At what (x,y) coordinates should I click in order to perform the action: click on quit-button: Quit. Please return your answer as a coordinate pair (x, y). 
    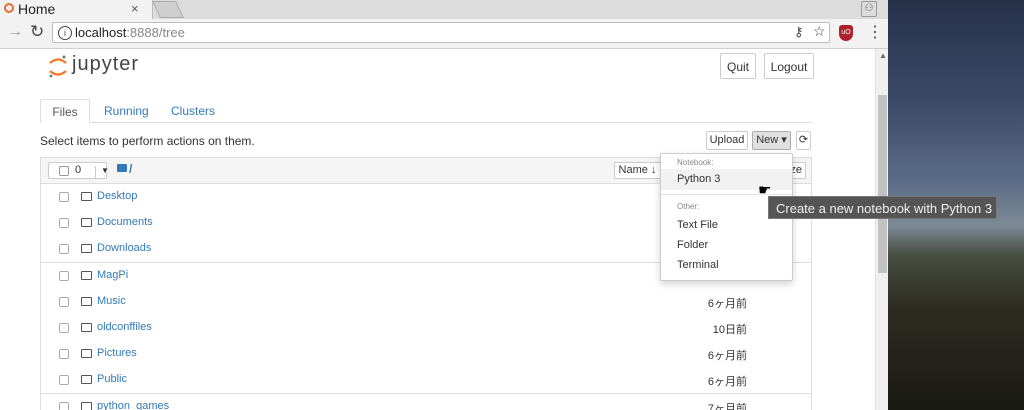
    Looking at the image, I should click on (738, 66).